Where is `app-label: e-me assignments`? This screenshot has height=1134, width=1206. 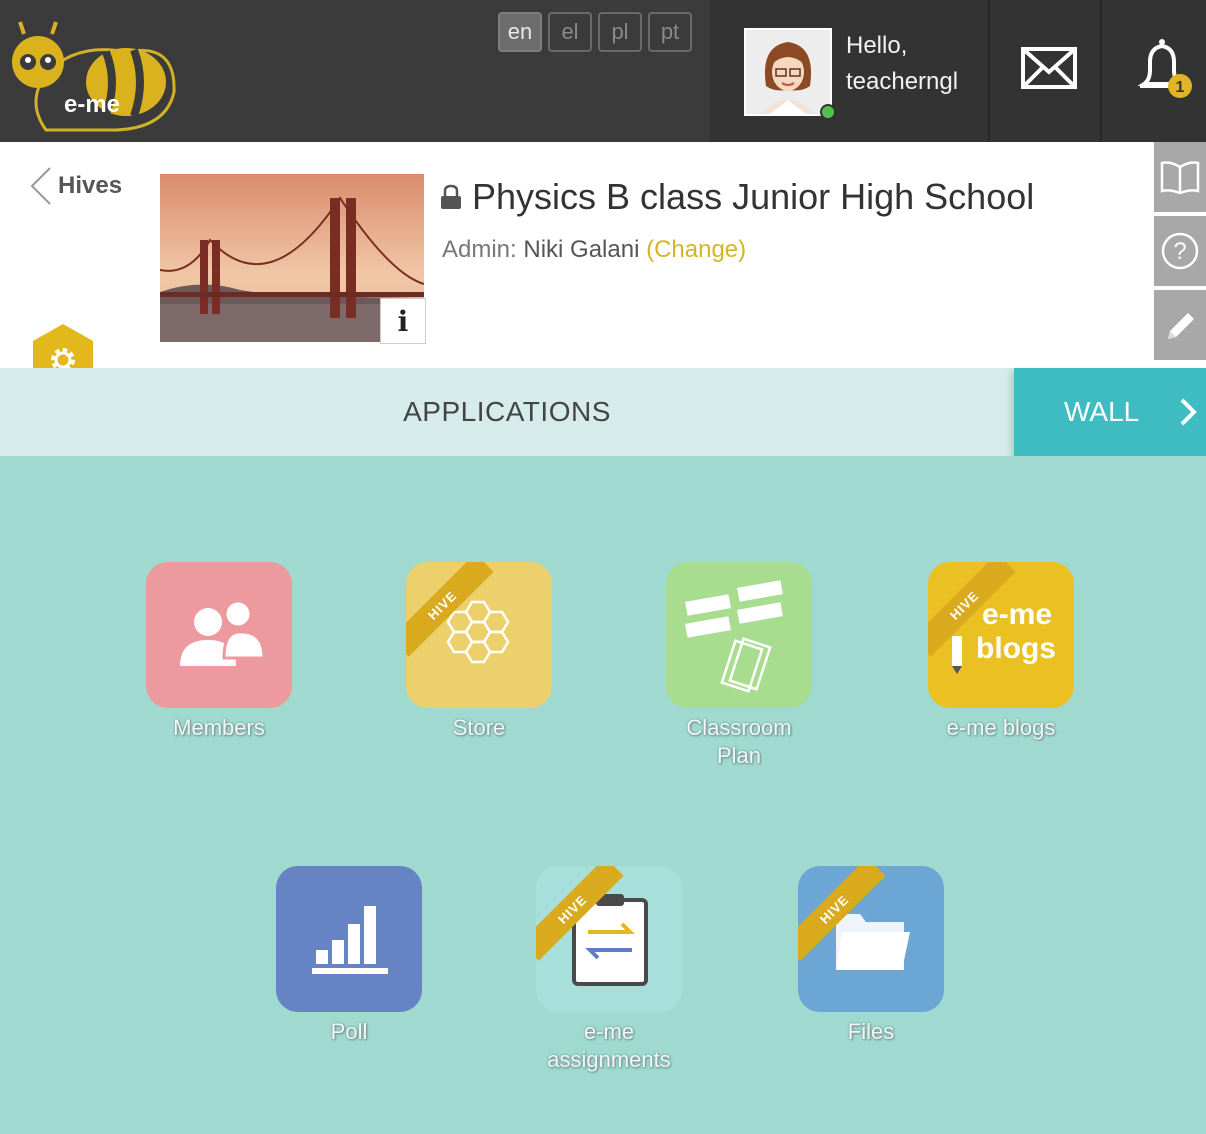 app-label: e-me assignments is located at coordinates (609, 1045).